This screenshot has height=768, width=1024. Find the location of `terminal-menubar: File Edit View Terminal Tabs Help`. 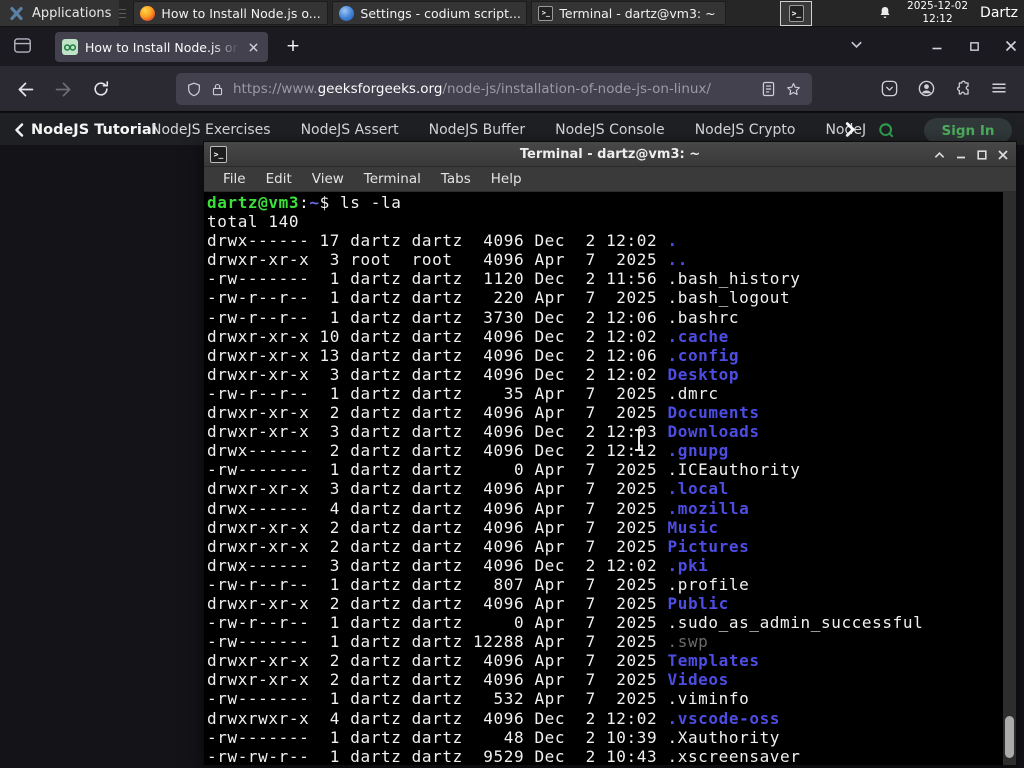

terminal-menubar: File Edit View Terminal Tabs Help is located at coordinates (610, 179).